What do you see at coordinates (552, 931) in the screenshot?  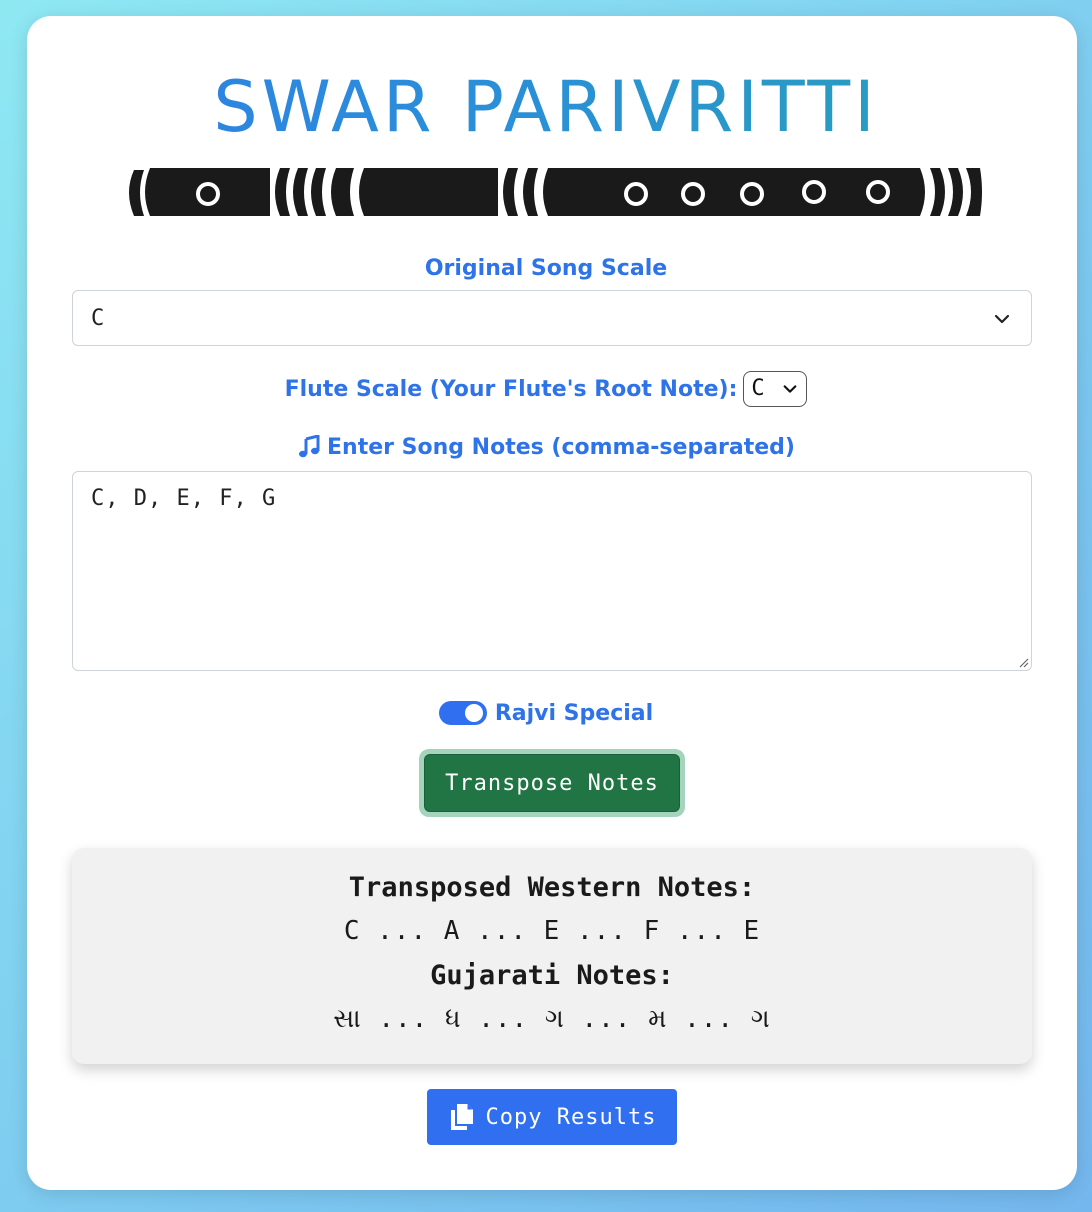 I see `western-notes-output: C ... A ... E ... F ... E` at bounding box center [552, 931].